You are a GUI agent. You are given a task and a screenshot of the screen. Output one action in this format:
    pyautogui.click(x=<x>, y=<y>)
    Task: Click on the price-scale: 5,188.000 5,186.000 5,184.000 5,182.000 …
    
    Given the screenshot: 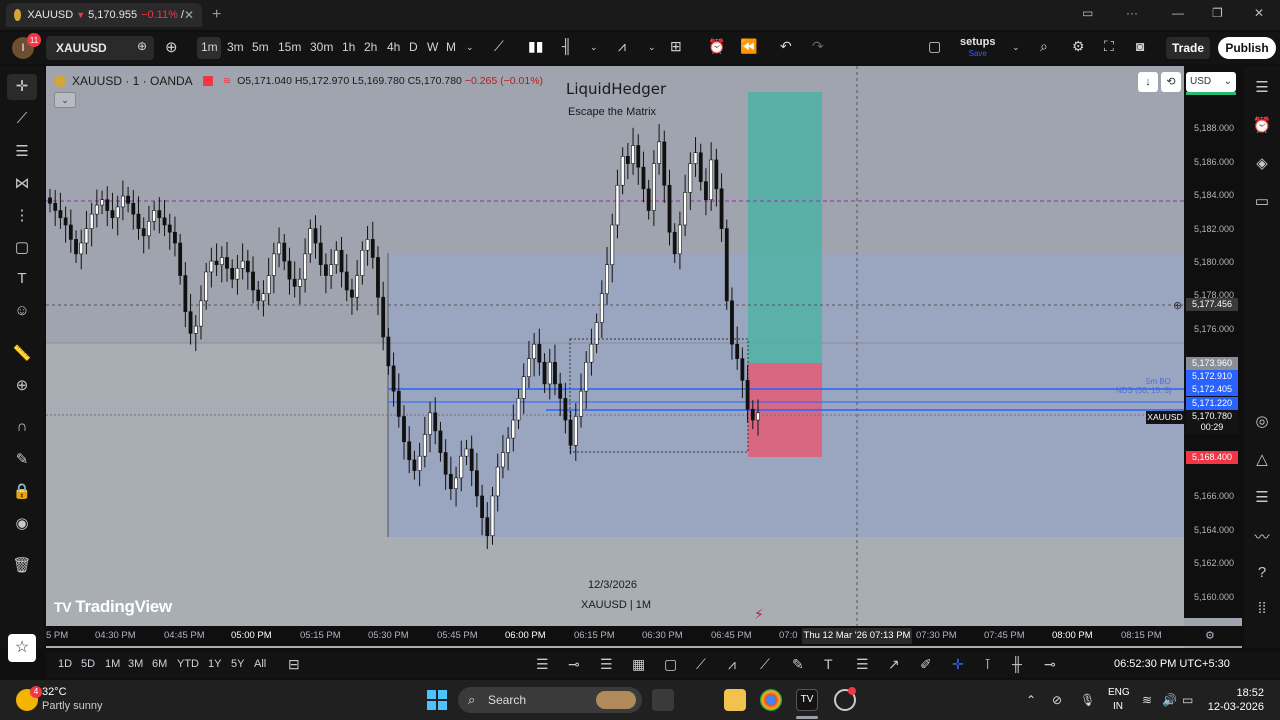 What is the action you would take?
    pyautogui.click(x=1213, y=342)
    